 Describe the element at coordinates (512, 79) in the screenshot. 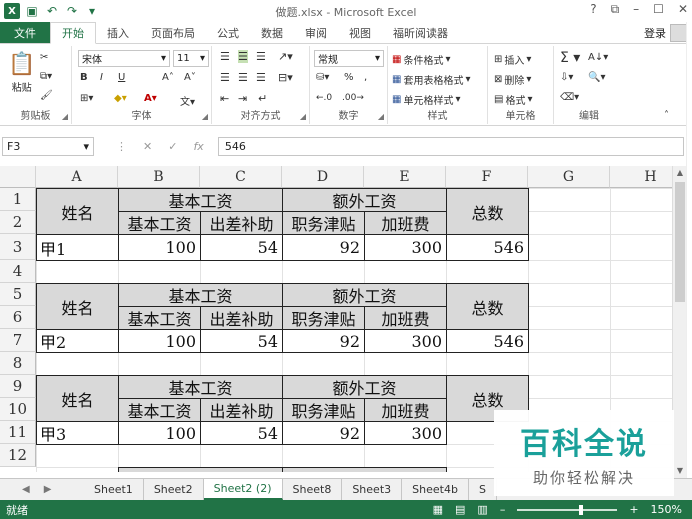

I see `delete-cells-button: ⊠ 删除 ▾` at that location.